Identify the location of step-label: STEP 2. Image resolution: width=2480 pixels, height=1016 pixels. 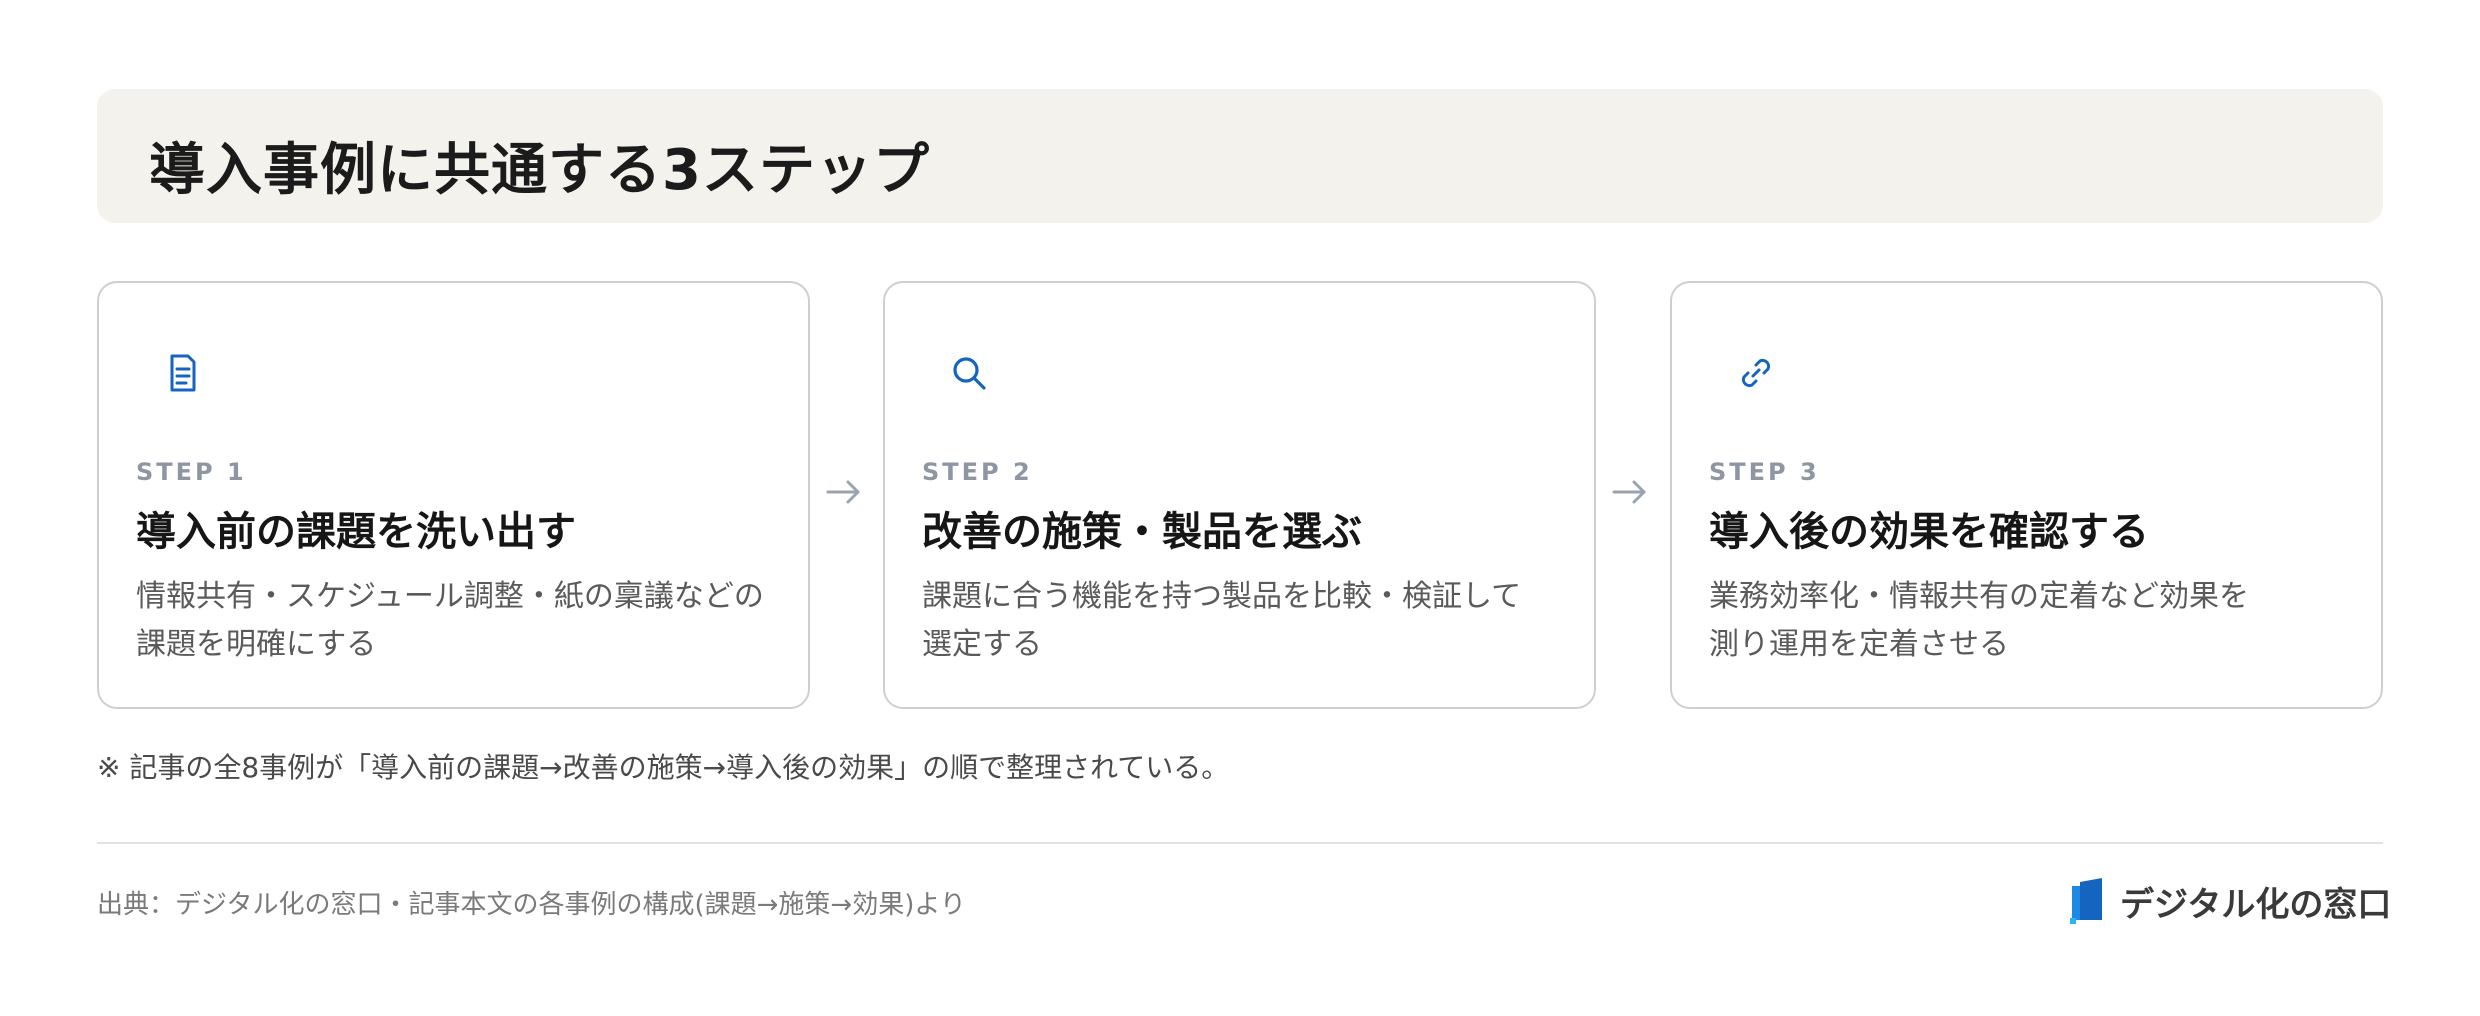
(977, 472).